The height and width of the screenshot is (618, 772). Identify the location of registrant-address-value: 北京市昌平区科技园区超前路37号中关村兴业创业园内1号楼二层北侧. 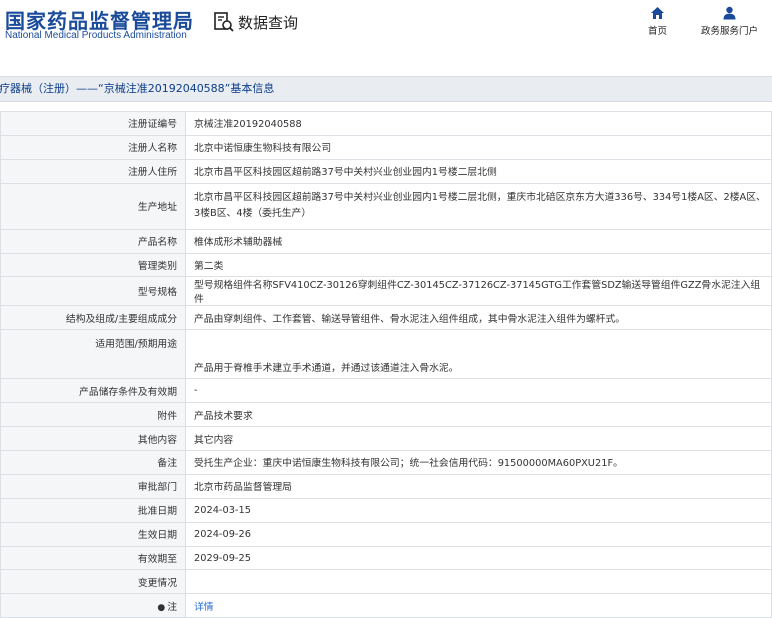
(478, 171).